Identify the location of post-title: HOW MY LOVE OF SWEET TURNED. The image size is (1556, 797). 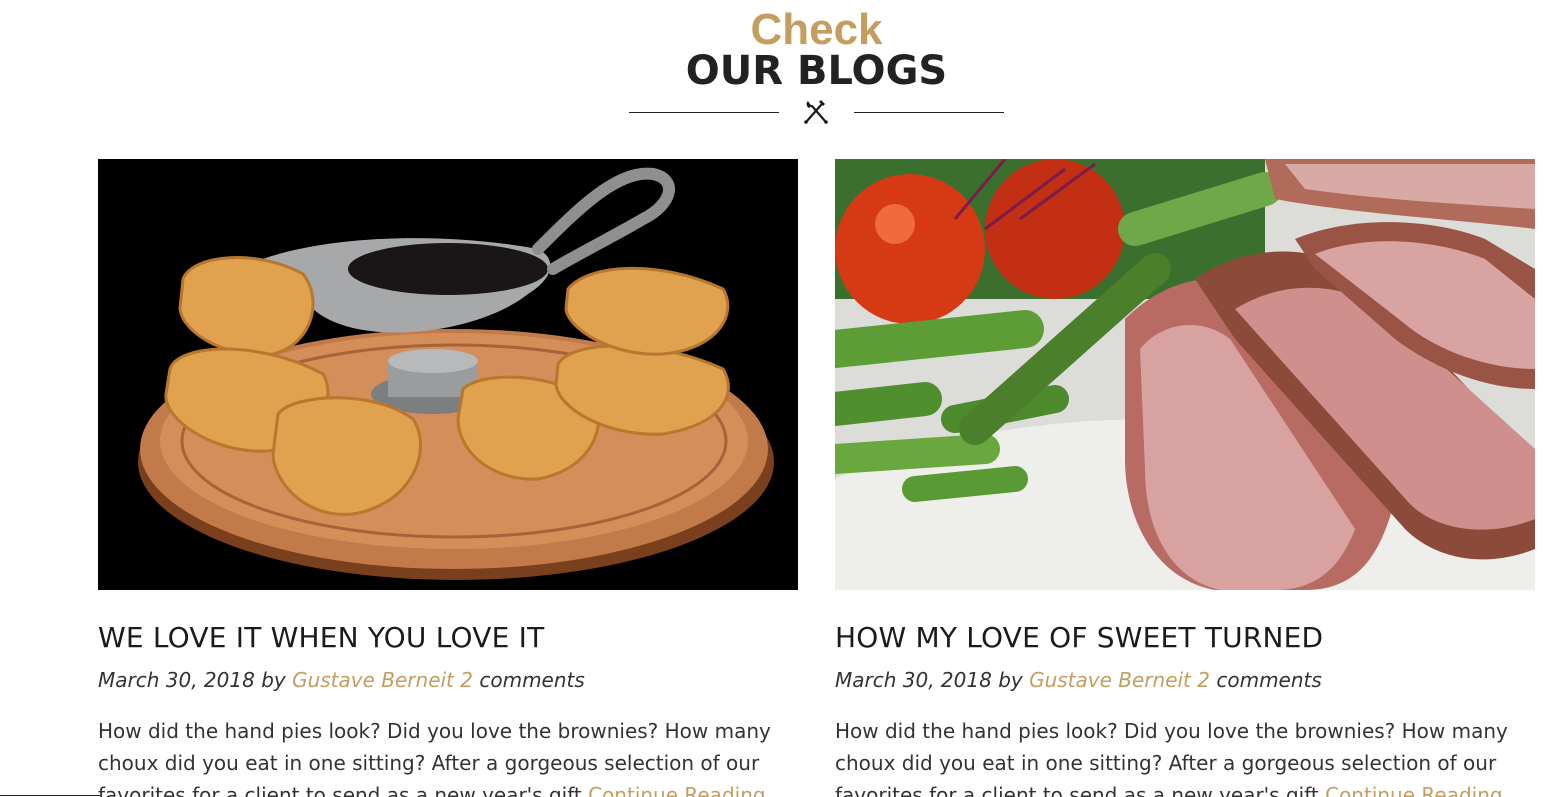
(1195, 638).